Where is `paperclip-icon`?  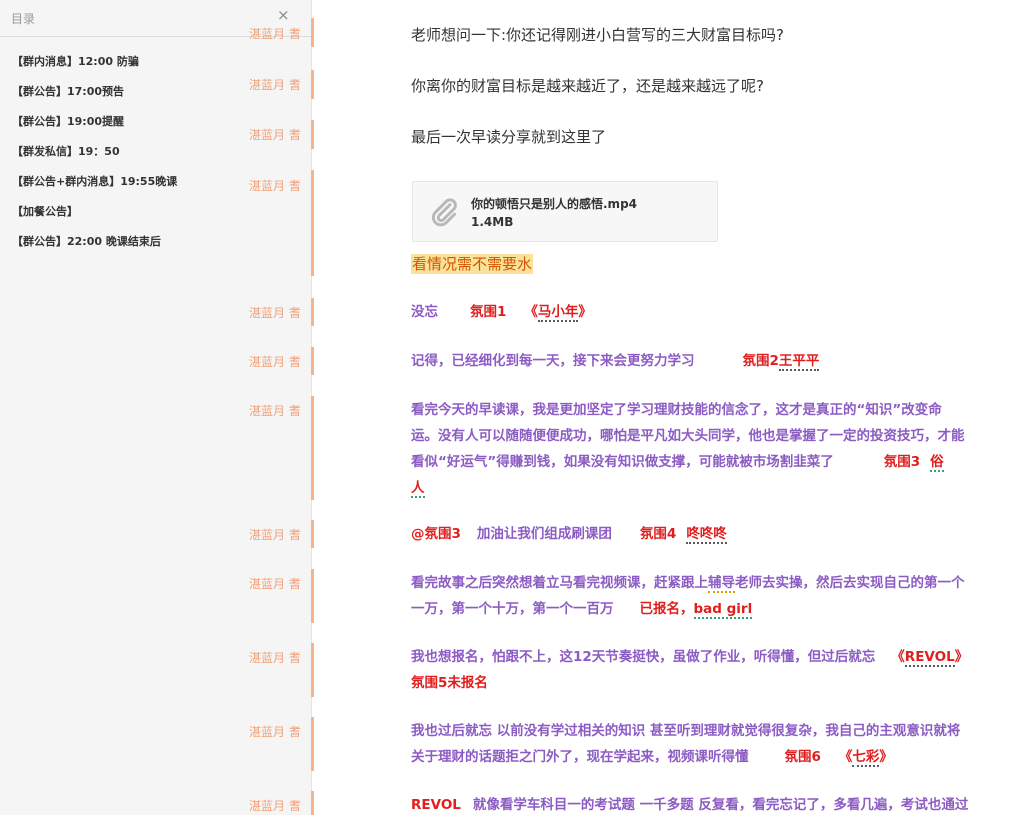 paperclip-icon is located at coordinates (444, 212).